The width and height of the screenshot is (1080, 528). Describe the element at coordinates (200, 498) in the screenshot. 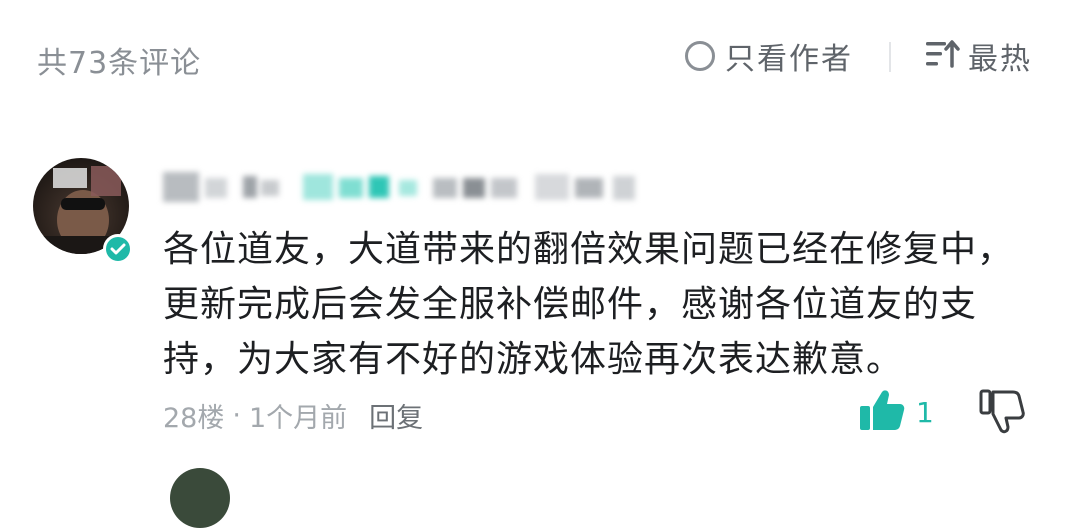

I see `next-comment-avatar` at that location.